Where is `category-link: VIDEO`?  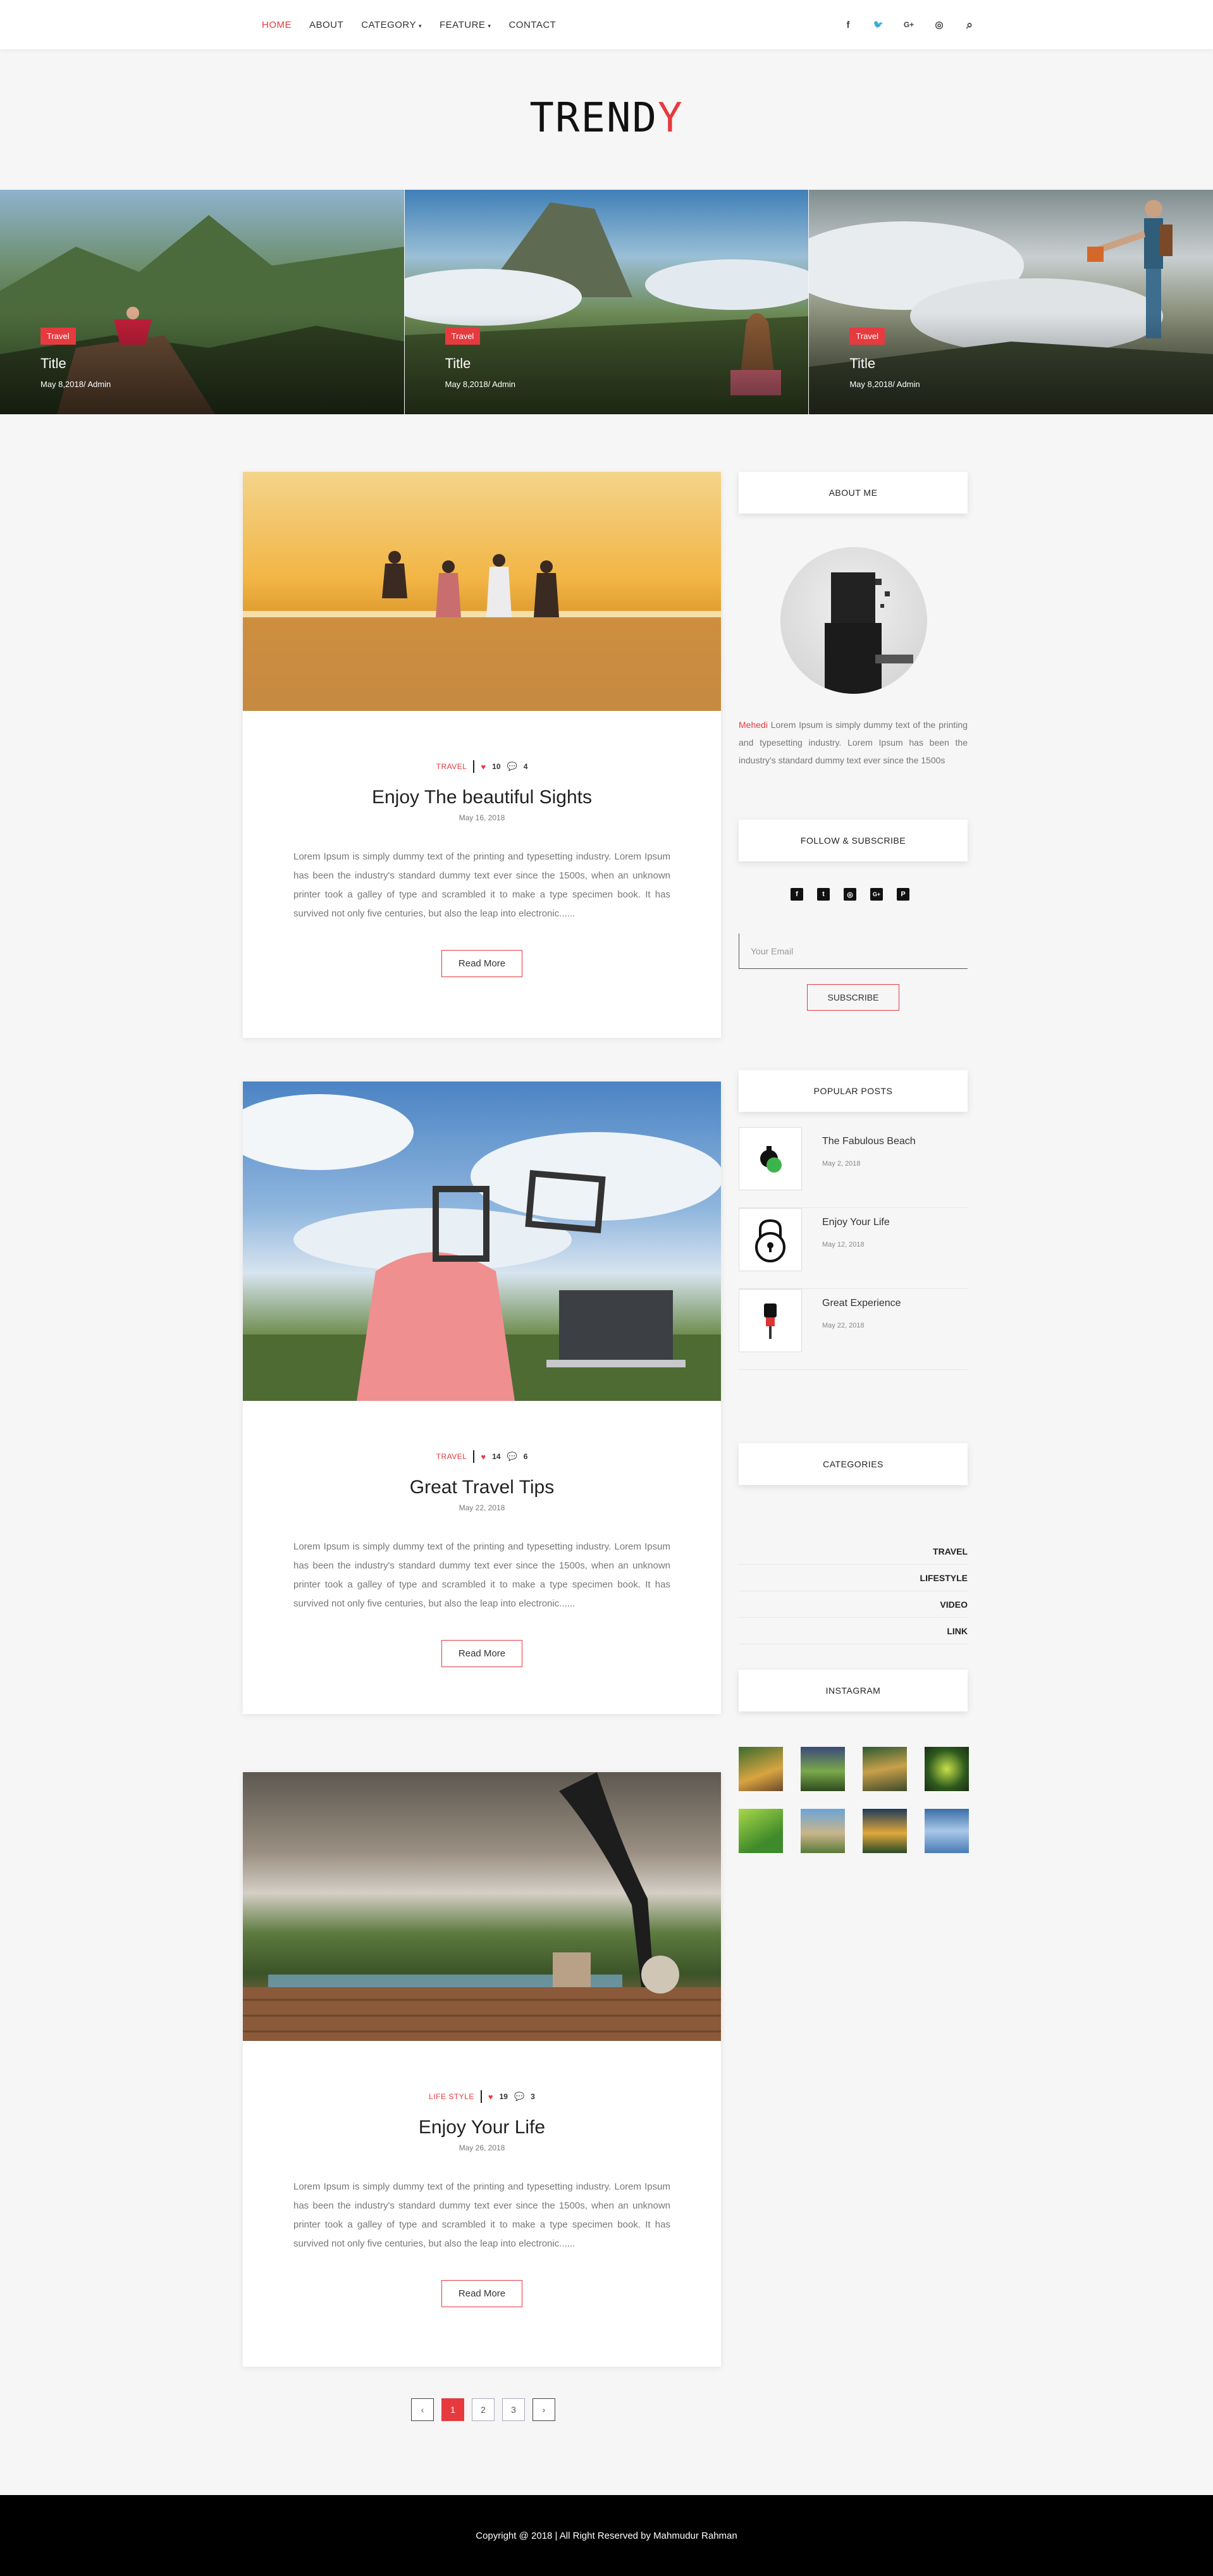
category-link: VIDEO is located at coordinates (853, 1604).